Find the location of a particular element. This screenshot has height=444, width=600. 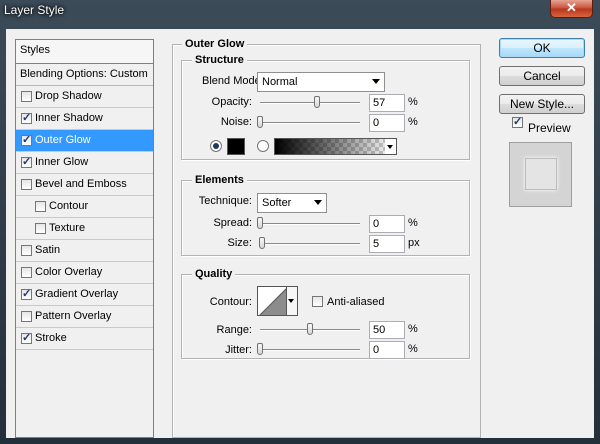

spread-label: Spread: is located at coordinates (232, 223).